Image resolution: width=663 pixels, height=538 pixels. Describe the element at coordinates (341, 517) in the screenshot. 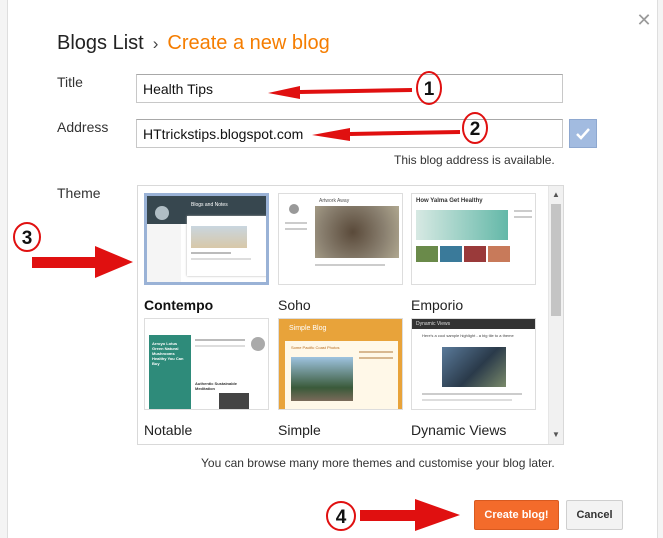

I see `annotation-number: 4` at that location.